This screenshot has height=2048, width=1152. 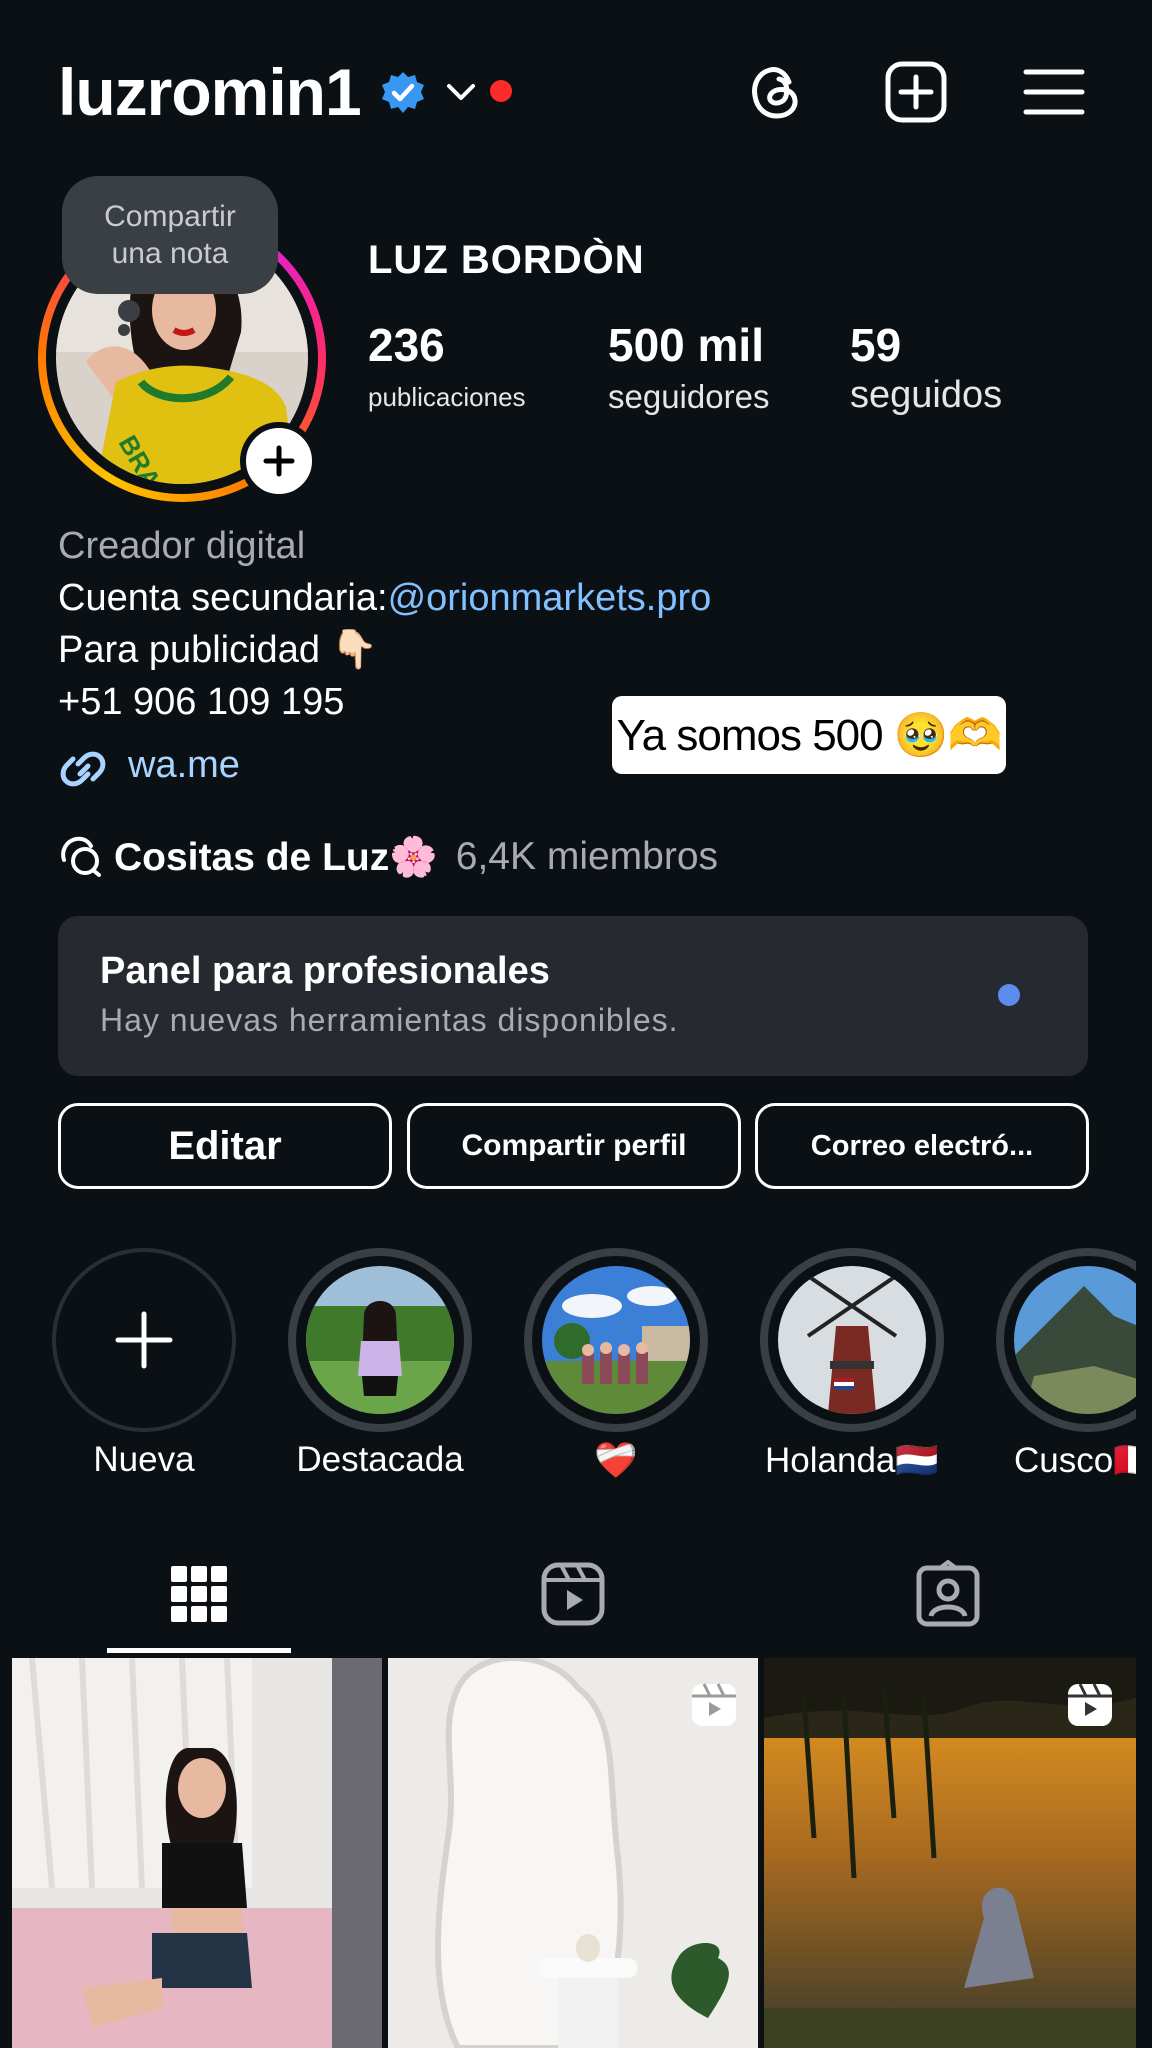 I want to click on bio-line-2: Para publicidad 👇🏻, so click(x=218, y=650).